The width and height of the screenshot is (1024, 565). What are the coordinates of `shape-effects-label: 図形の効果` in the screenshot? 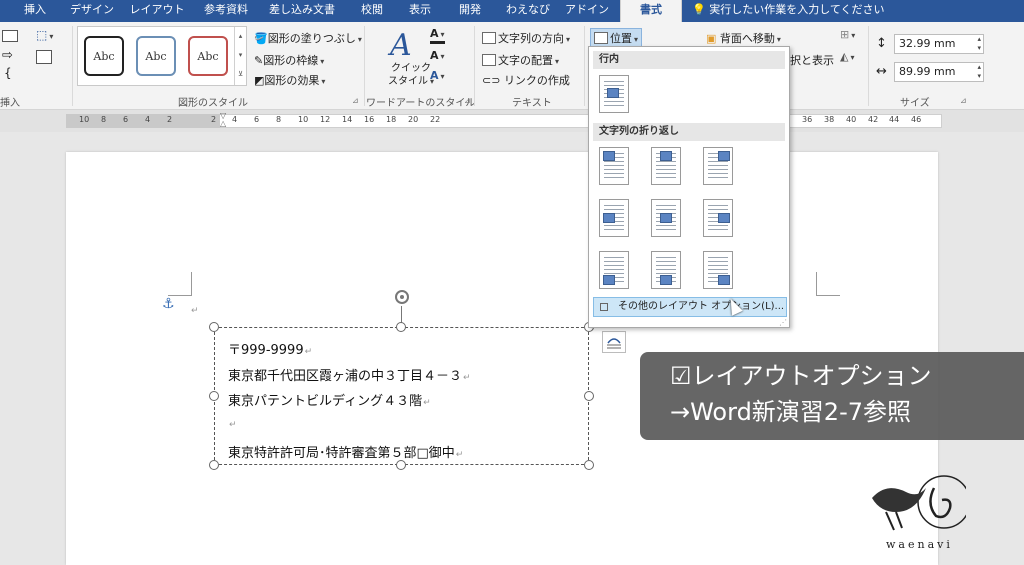 It's located at (292, 80).